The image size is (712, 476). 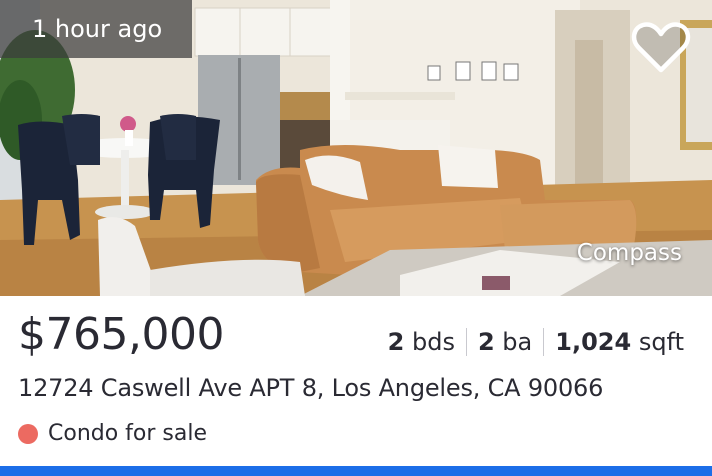 I want to click on baths-unit: ba, so click(x=517, y=342).